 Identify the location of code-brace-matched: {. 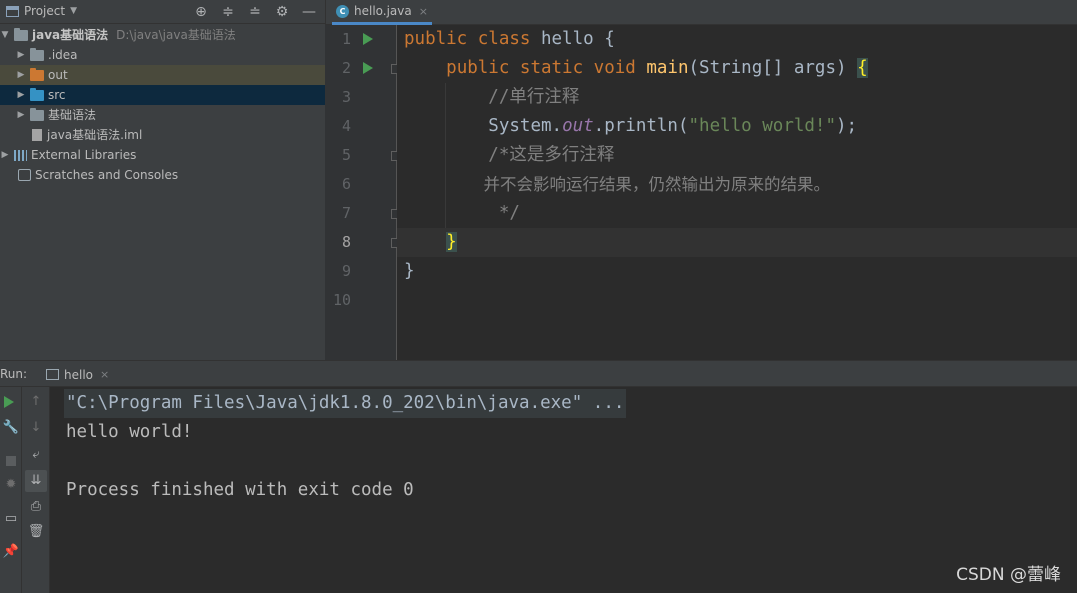
(862, 68).